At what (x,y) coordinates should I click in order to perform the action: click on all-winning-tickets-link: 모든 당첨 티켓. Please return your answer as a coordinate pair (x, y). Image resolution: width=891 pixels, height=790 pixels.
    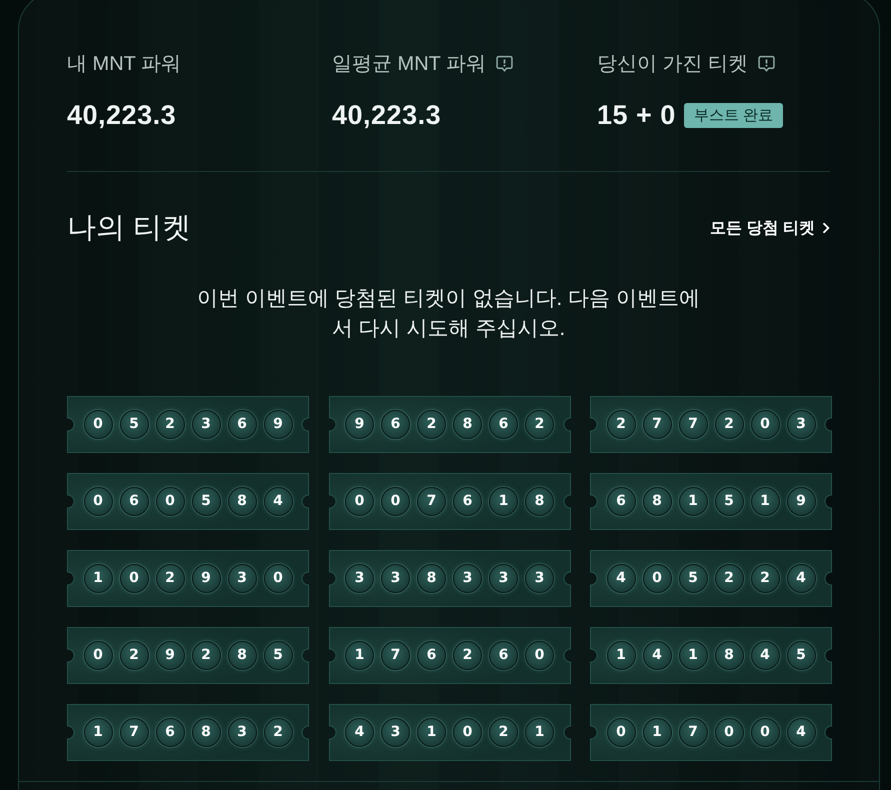
    Looking at the image, I should click on (770, 228).